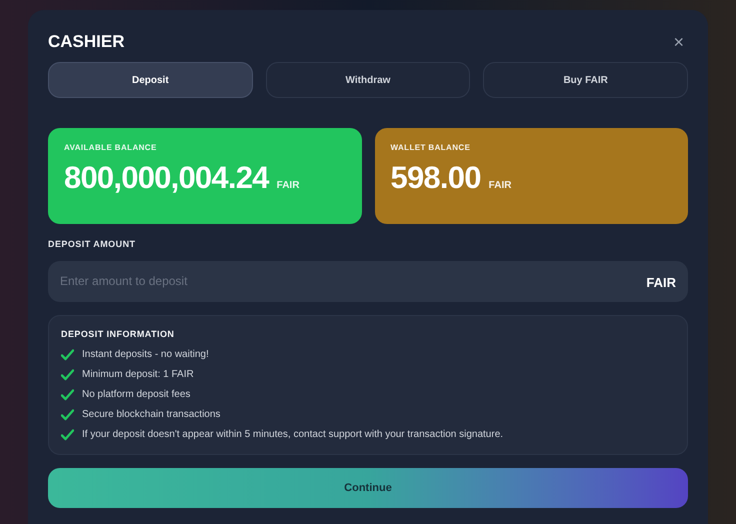 The image size is (736, 524). I want to click on close-button: ×, so click(678, 42).